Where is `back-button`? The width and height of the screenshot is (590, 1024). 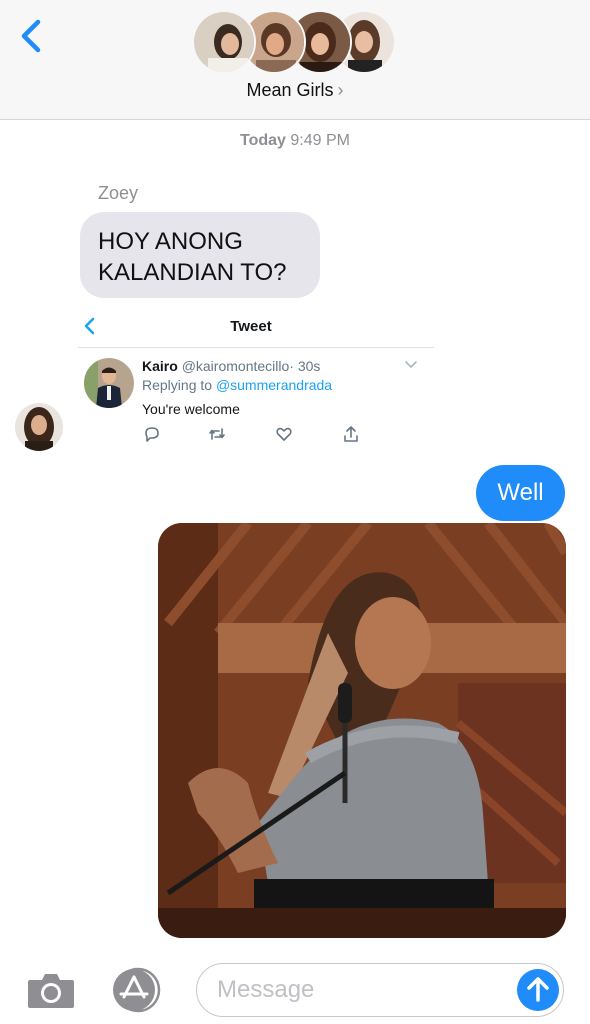 back-button is located at coordinates (34, 36).